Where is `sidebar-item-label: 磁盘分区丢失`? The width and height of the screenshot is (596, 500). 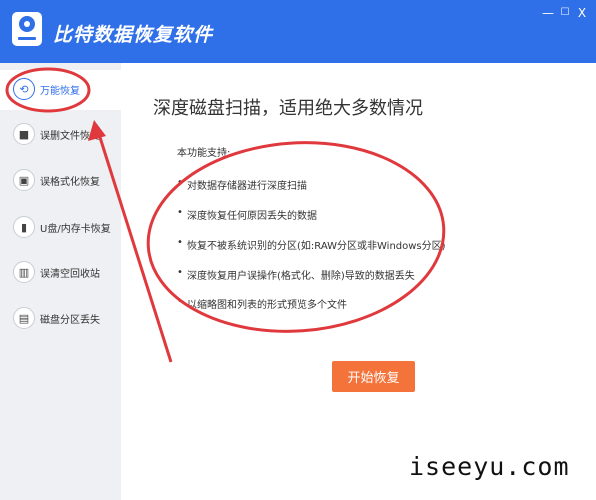
sidebar-item-label: 磁盘分区丢失 is located at coordinates (70, 320).